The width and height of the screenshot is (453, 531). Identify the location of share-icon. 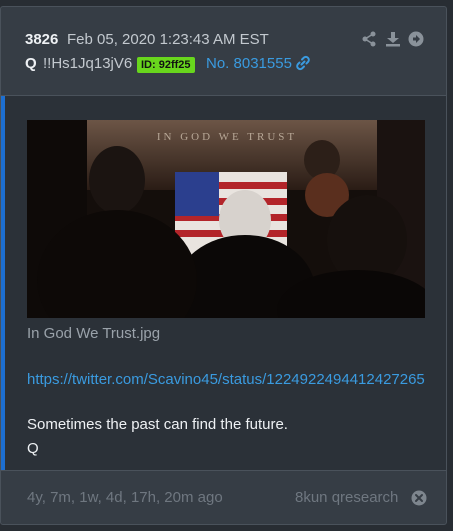
(369, 39).